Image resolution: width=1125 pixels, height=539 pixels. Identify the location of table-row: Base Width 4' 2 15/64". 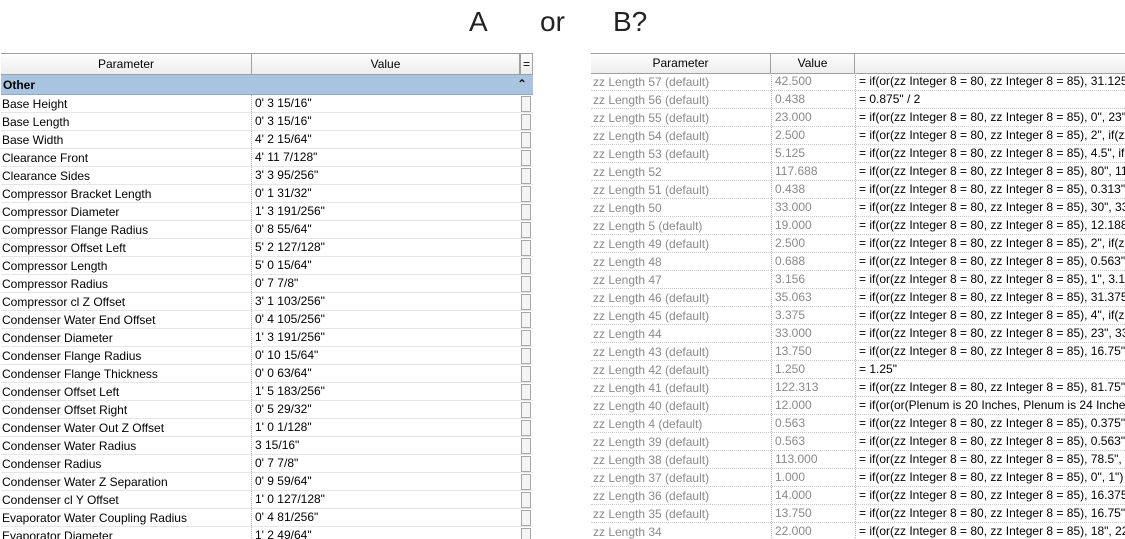
(267, 140).